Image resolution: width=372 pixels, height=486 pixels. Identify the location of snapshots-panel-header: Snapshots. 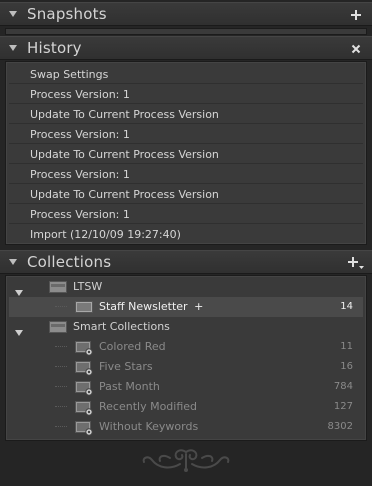
(186, 14).